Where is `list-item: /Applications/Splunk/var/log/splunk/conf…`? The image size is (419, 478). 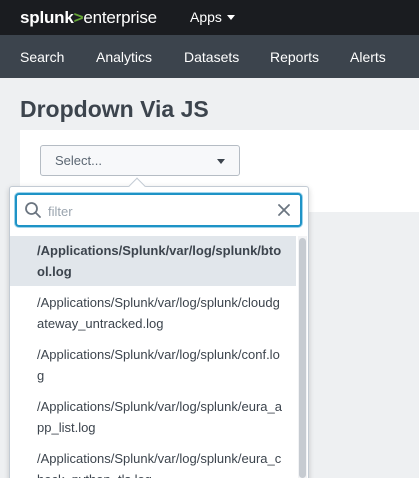
list-item: /Applications/Splunk/var/log/splunk/conf… is located at coordinates (153, 365).